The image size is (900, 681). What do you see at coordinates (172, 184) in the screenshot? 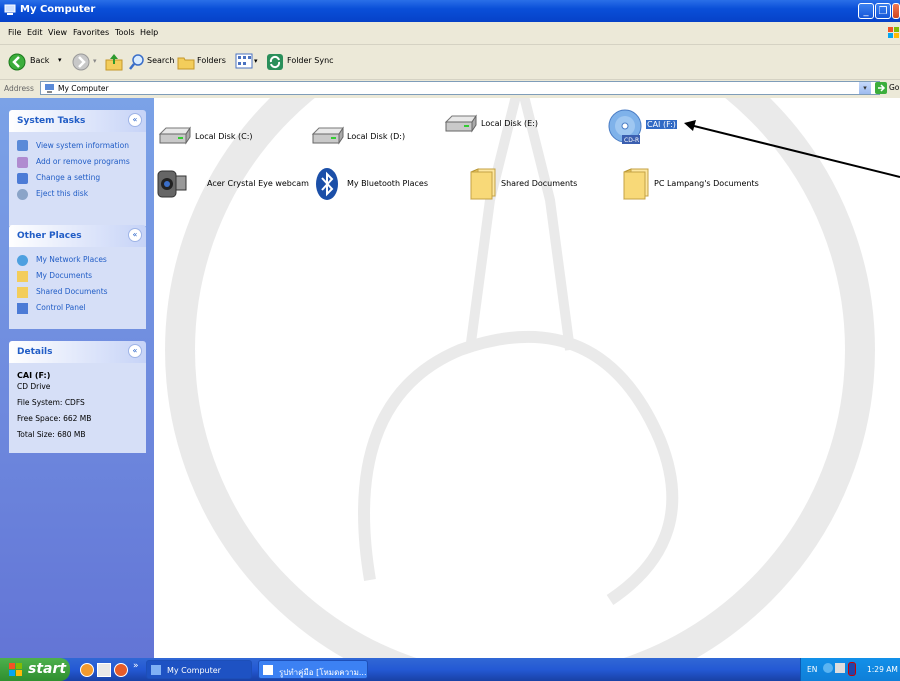
I see `webcam-icon` at bounding box center [172, 184].